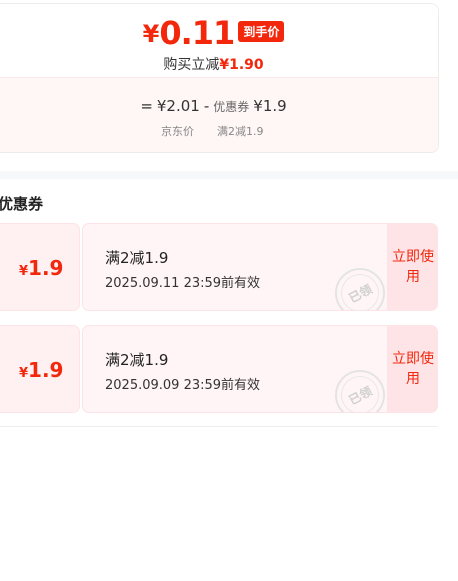  What do you see at coordinates (235, 369) in the screenshot?
I see `coupon-info-panel: 满2减1.9 2025.09.09 23:59前有效 已领` at bounding box center [235, 369].